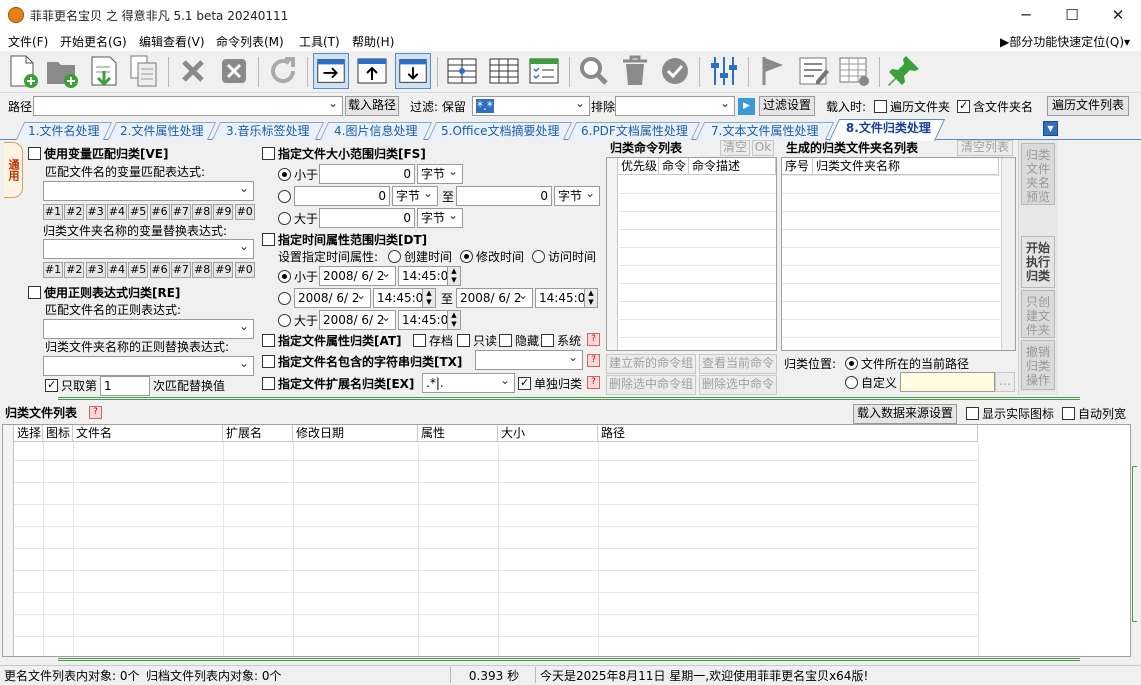 The image size is (1141, 685). What do you see at coordinates (544, 71) in the screenshot?
I see `checklist-icon` at bounding box center [544, 71].